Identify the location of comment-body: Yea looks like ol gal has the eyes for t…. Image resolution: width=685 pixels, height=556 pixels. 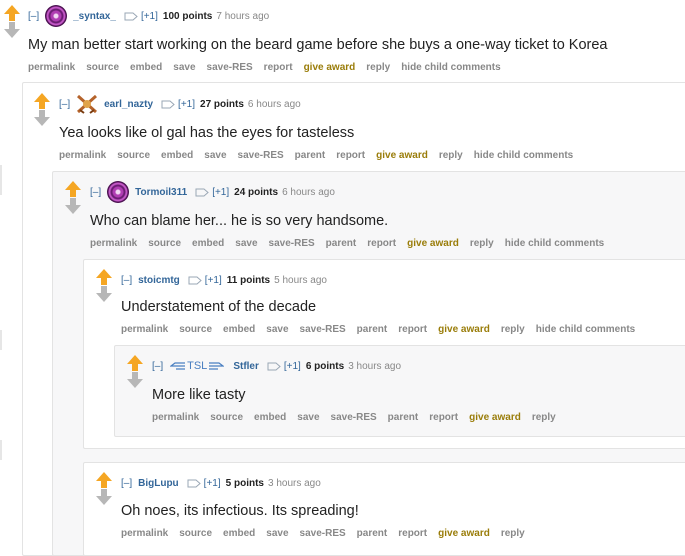
(207, 133).